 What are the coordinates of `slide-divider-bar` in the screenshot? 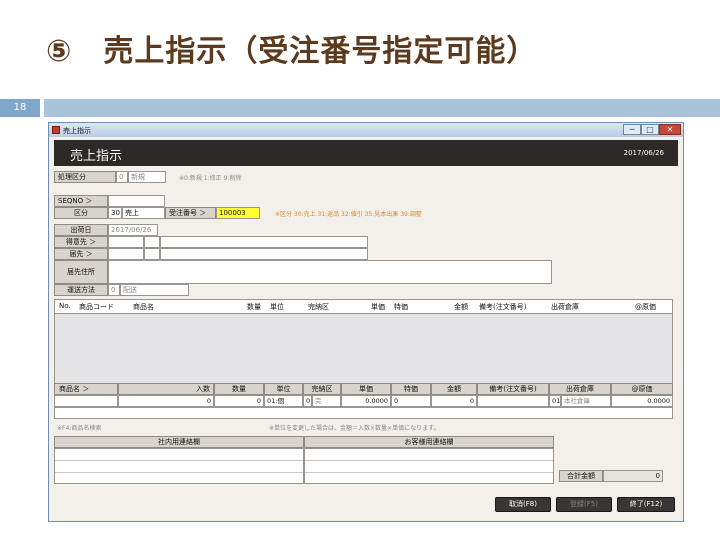 It's located at (382, 108).